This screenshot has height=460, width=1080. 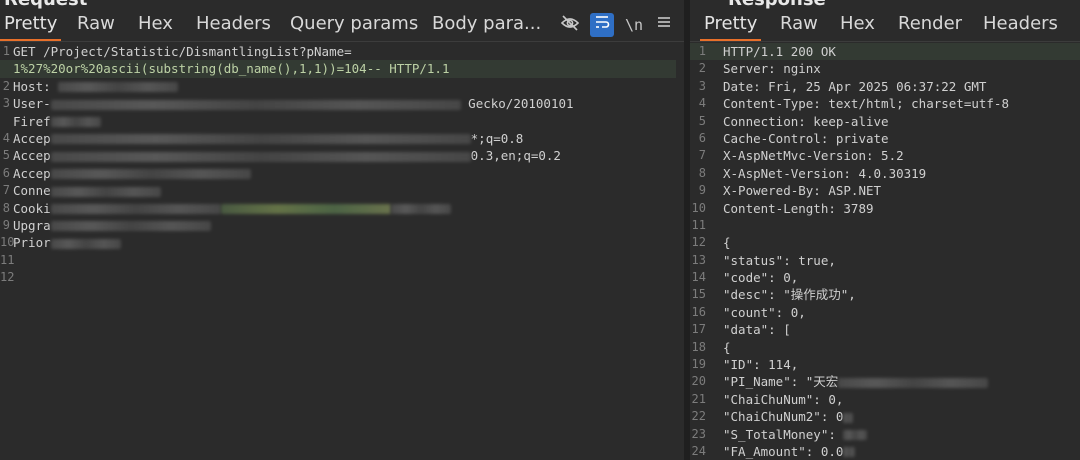 What do you see at coordinates (1020, 23) in the screenshot?
I see `response-tab-headers: Headers` at bounding box center [1020, 23].